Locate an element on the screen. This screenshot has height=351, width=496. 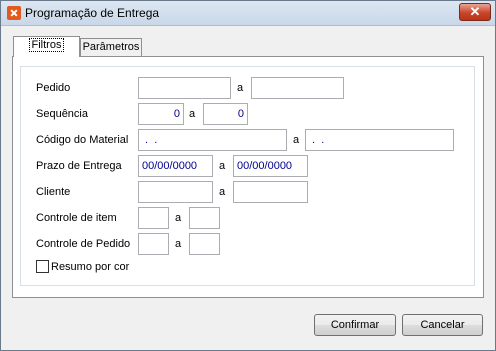
confirmar-button: Confirmar is located at coordinates (355, 325).